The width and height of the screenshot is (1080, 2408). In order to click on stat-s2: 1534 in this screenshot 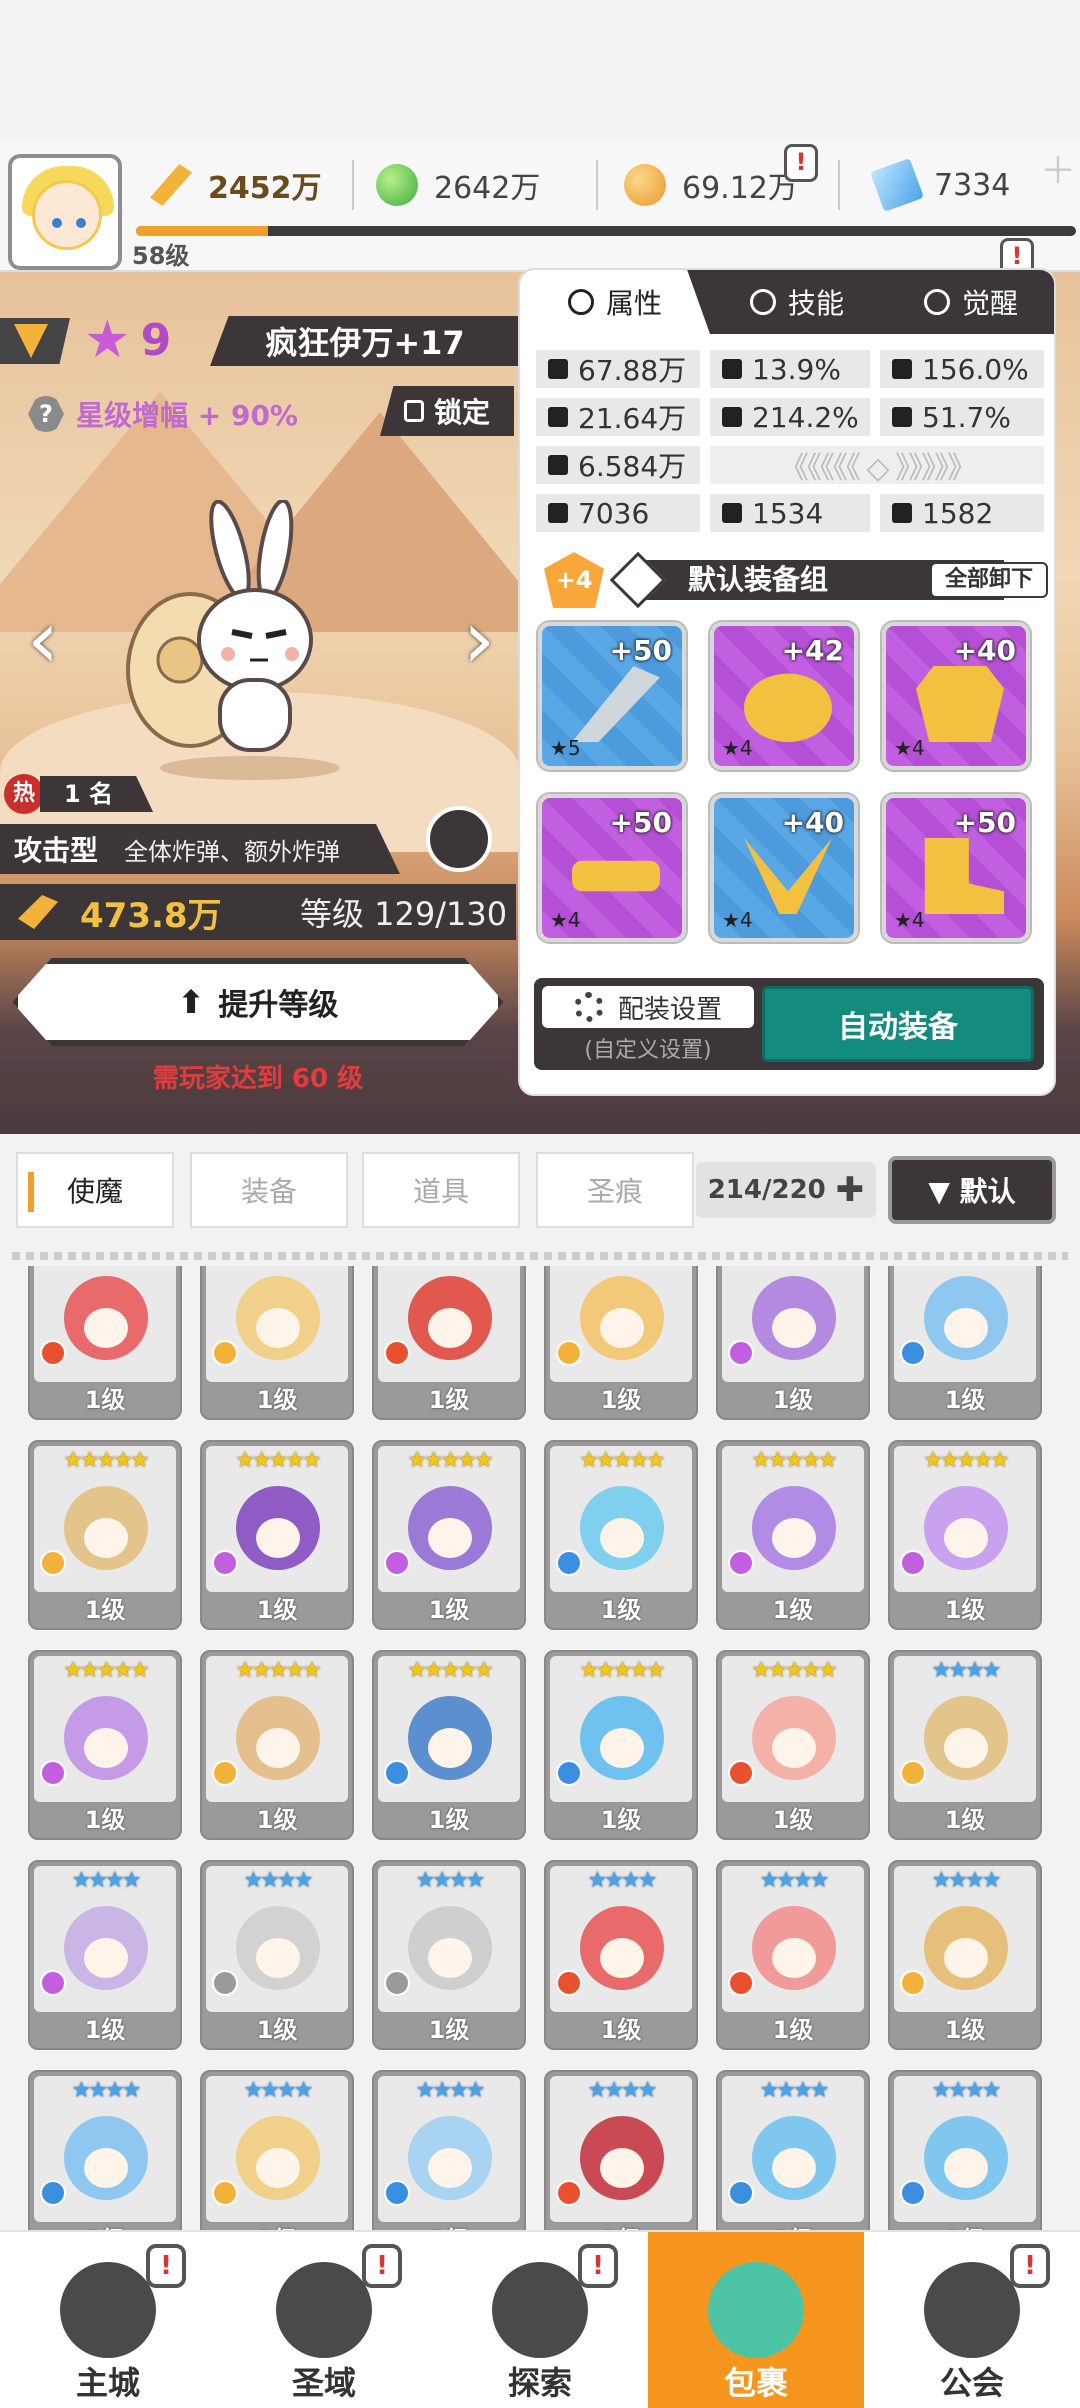, I will do `click(790, 513)`.